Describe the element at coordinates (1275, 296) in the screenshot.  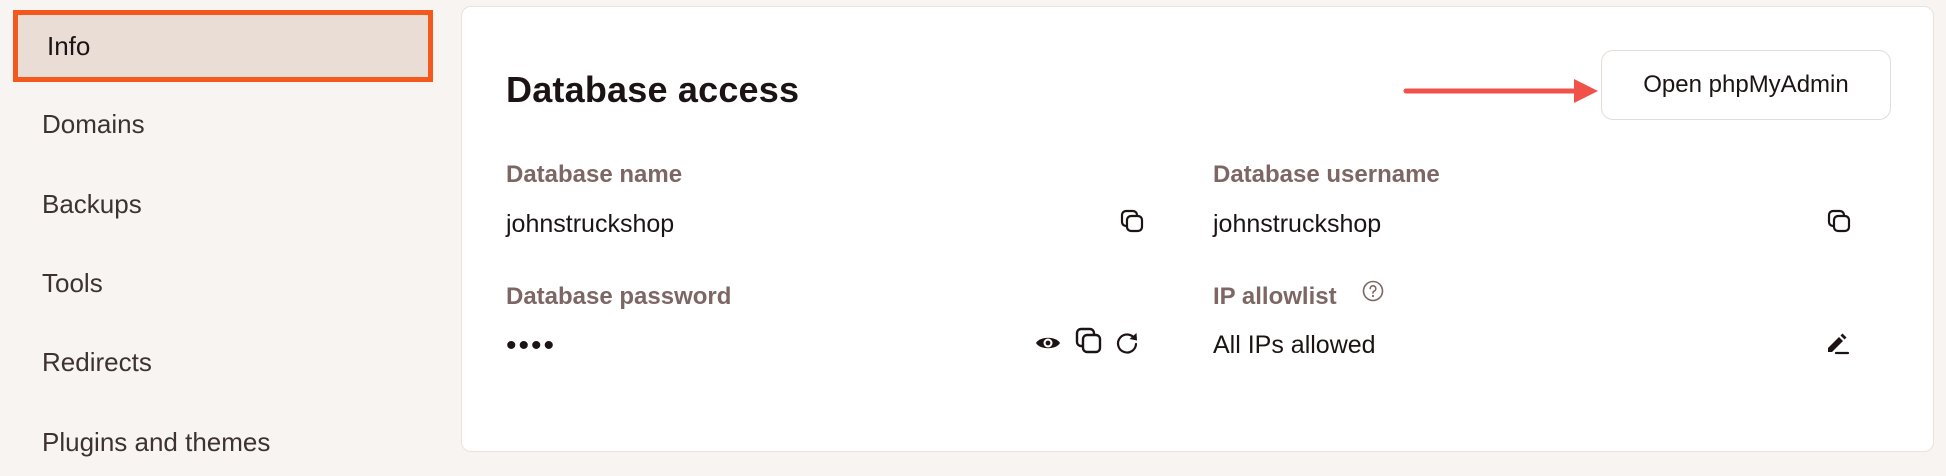
I see `ip-allowlist-label: IP allowlist` at that location.